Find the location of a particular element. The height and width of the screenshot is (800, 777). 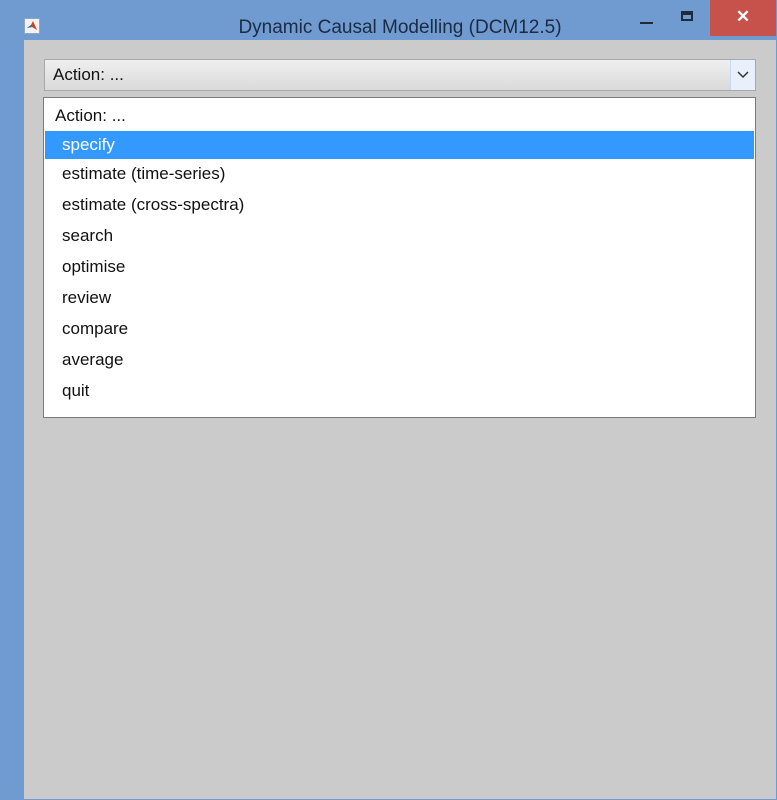

dropdown-option-quit: quit is located at coordinates (399, 391).